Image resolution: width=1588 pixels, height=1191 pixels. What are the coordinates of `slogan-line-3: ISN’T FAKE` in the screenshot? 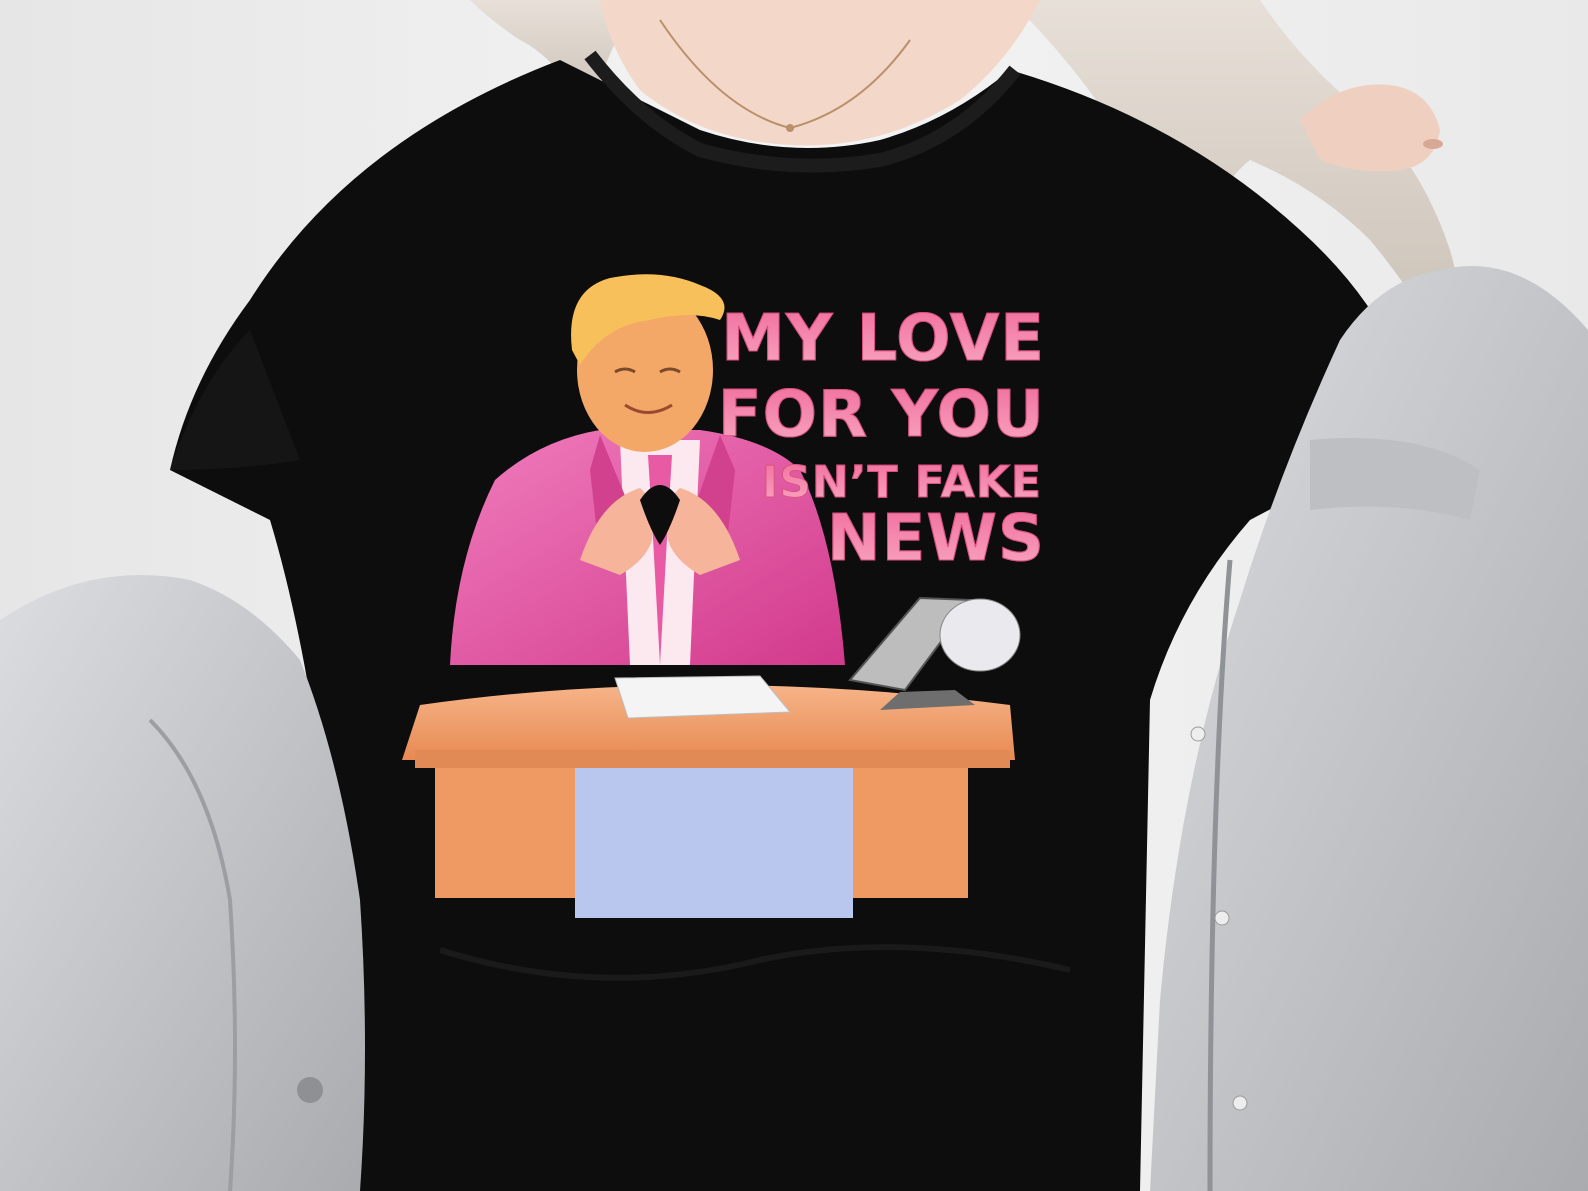 It's located at (871, 483).